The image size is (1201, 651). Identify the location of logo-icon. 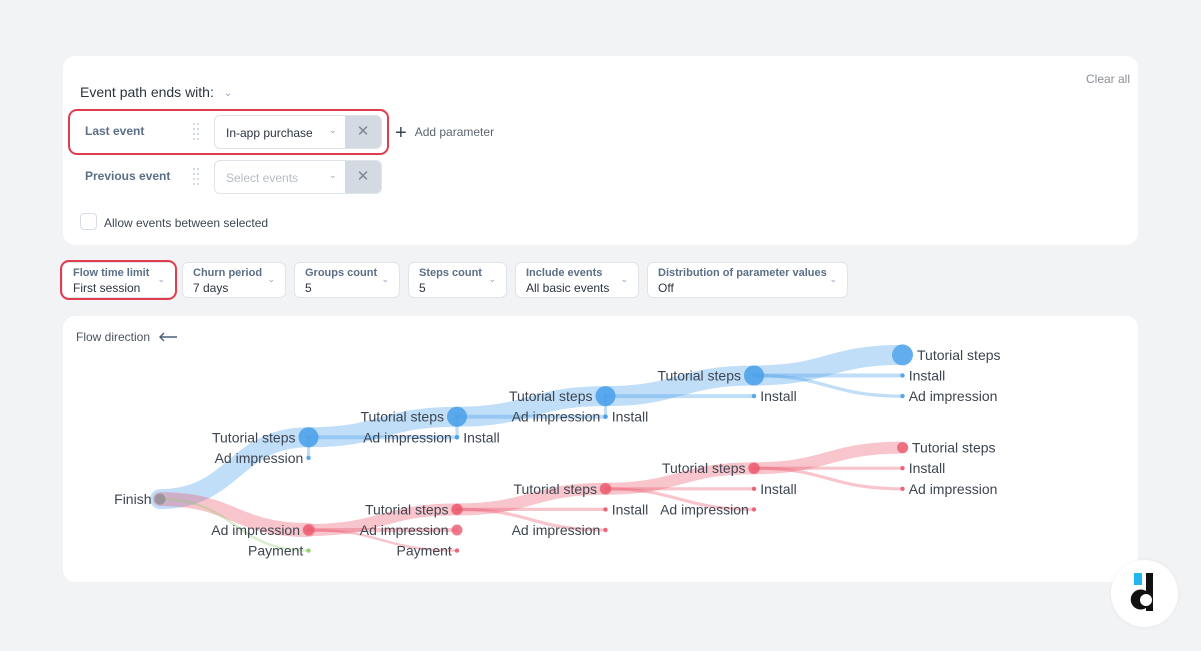
(1141, 592).